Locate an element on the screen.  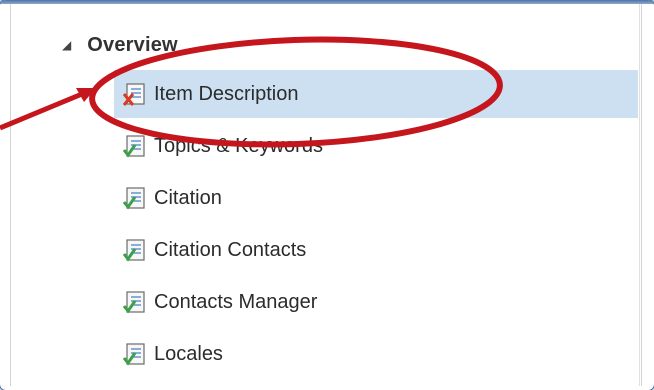
tree-item-locales: Locales is located at coordinates (376, 354).